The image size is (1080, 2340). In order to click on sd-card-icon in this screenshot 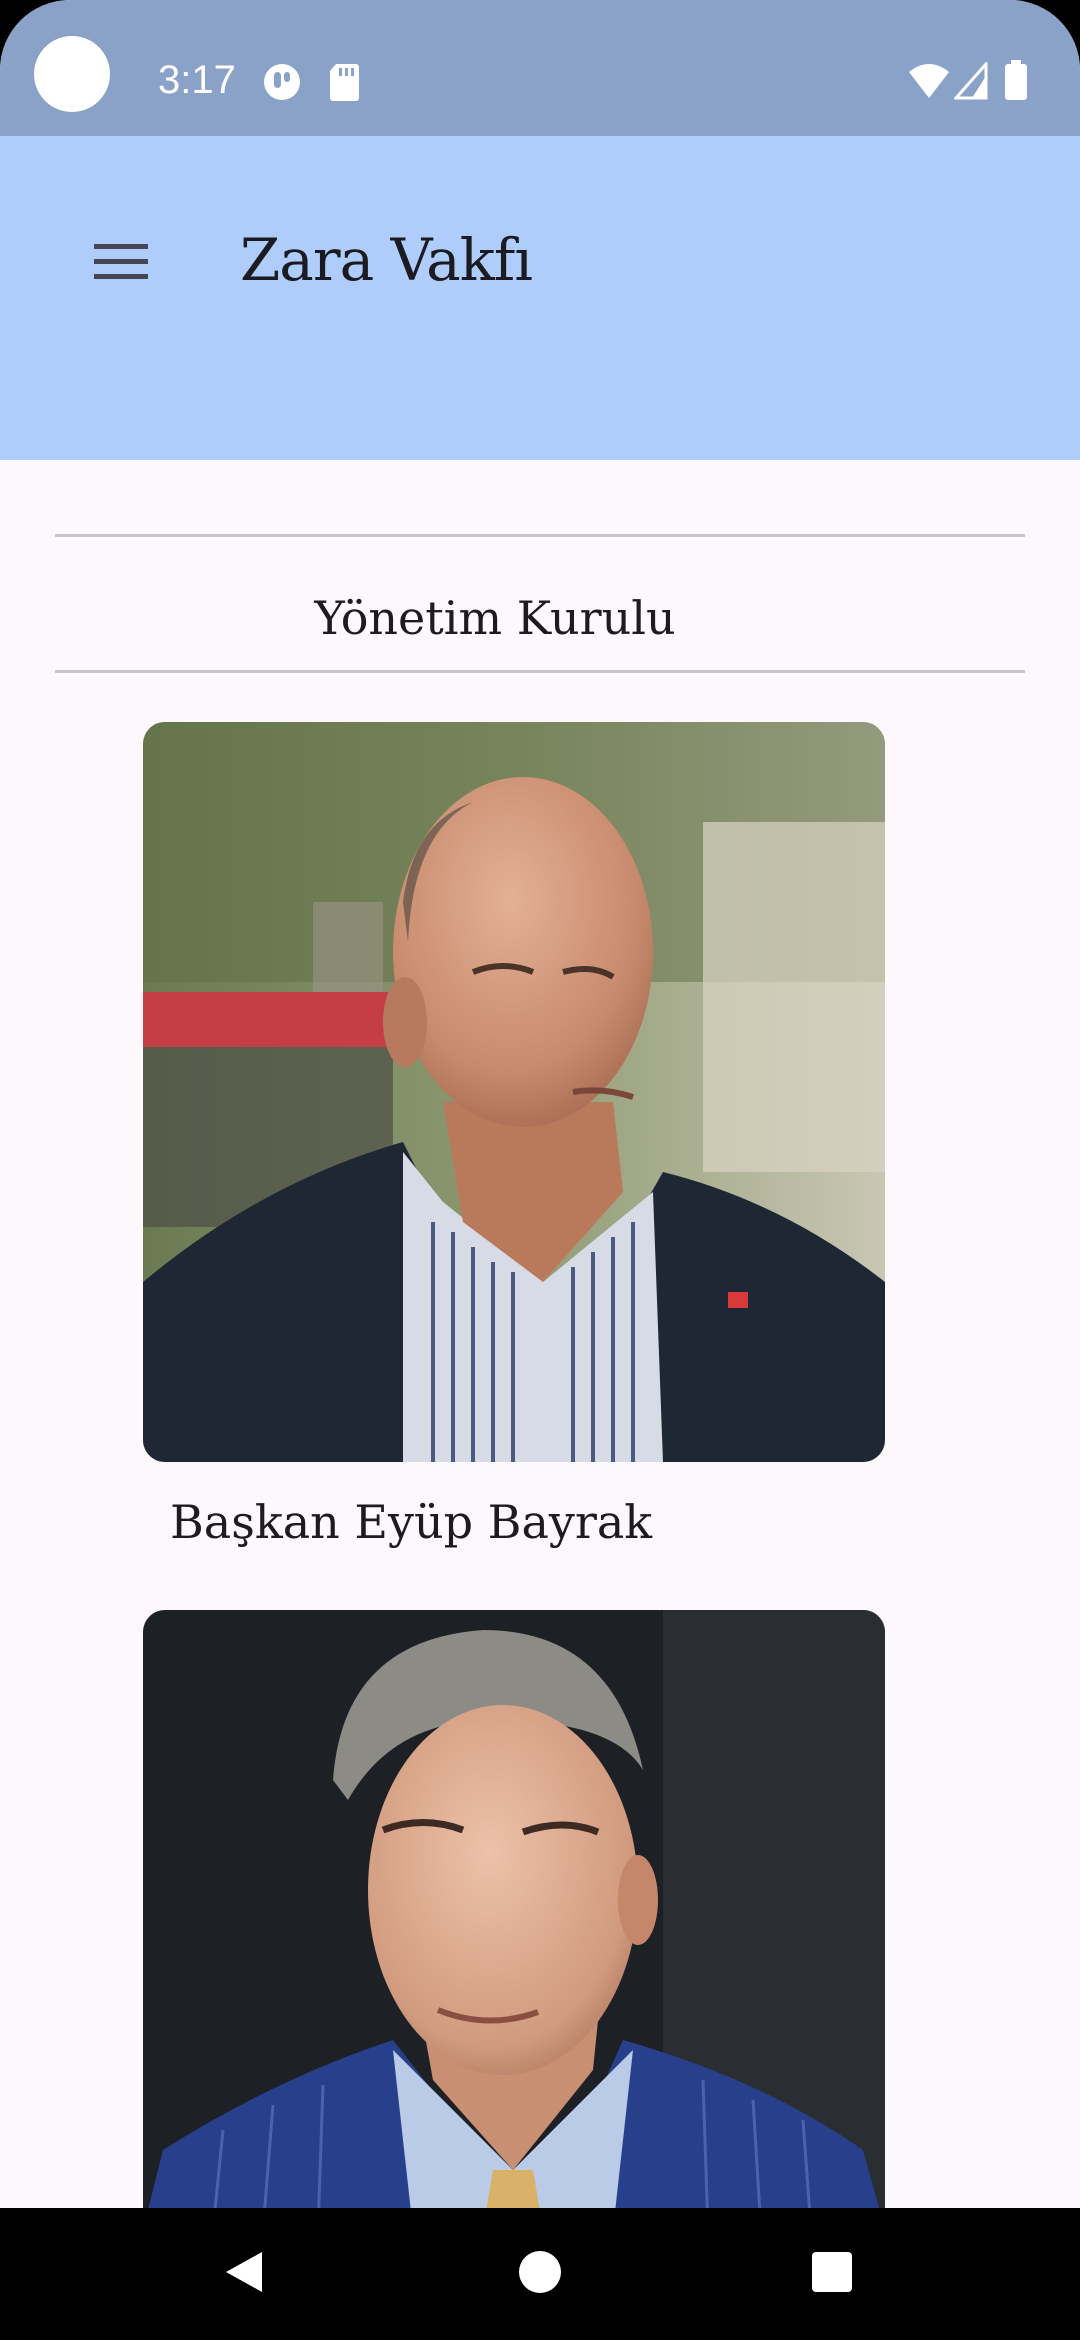, I will do `click(344, 84)`.